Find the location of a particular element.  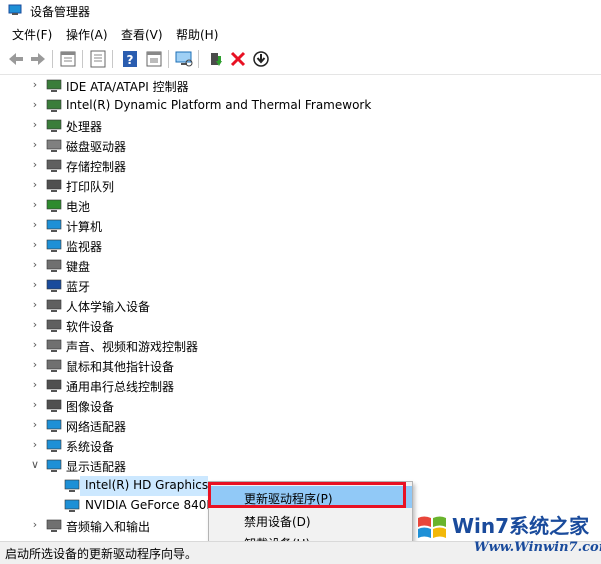

category-node: › 图像设备 is located at coordinates (300, 406).